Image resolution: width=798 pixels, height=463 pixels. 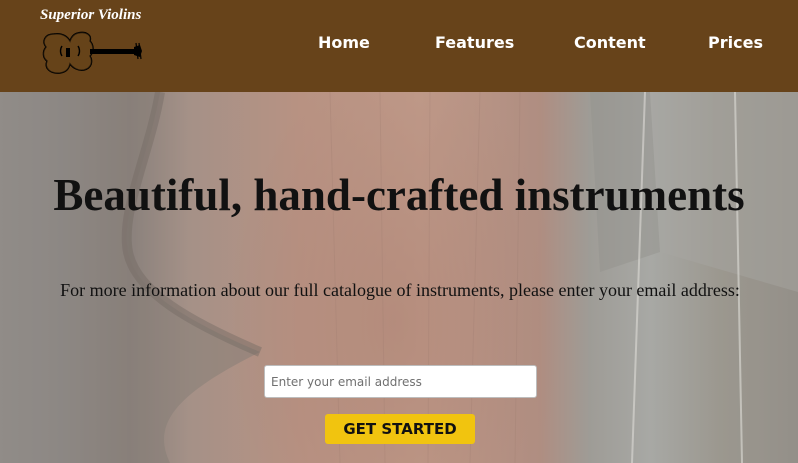 I want to click on email-input, so click(x=400, y=381).